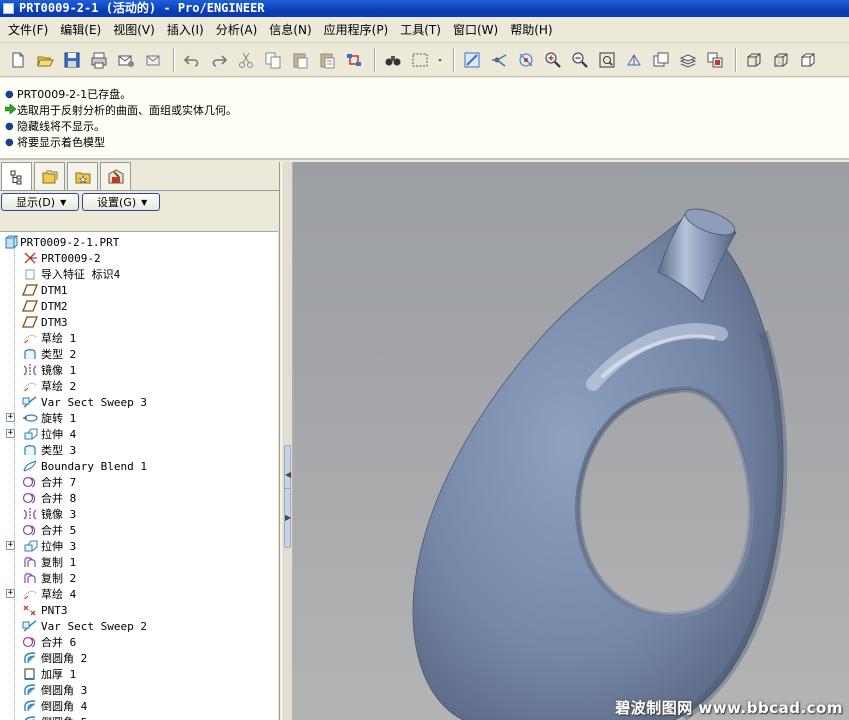 The image size is (849, 720). Describe the element at coordinates (475, 29) in the screenshot. I see `menu-item-8: 窗口(W)` at that location.